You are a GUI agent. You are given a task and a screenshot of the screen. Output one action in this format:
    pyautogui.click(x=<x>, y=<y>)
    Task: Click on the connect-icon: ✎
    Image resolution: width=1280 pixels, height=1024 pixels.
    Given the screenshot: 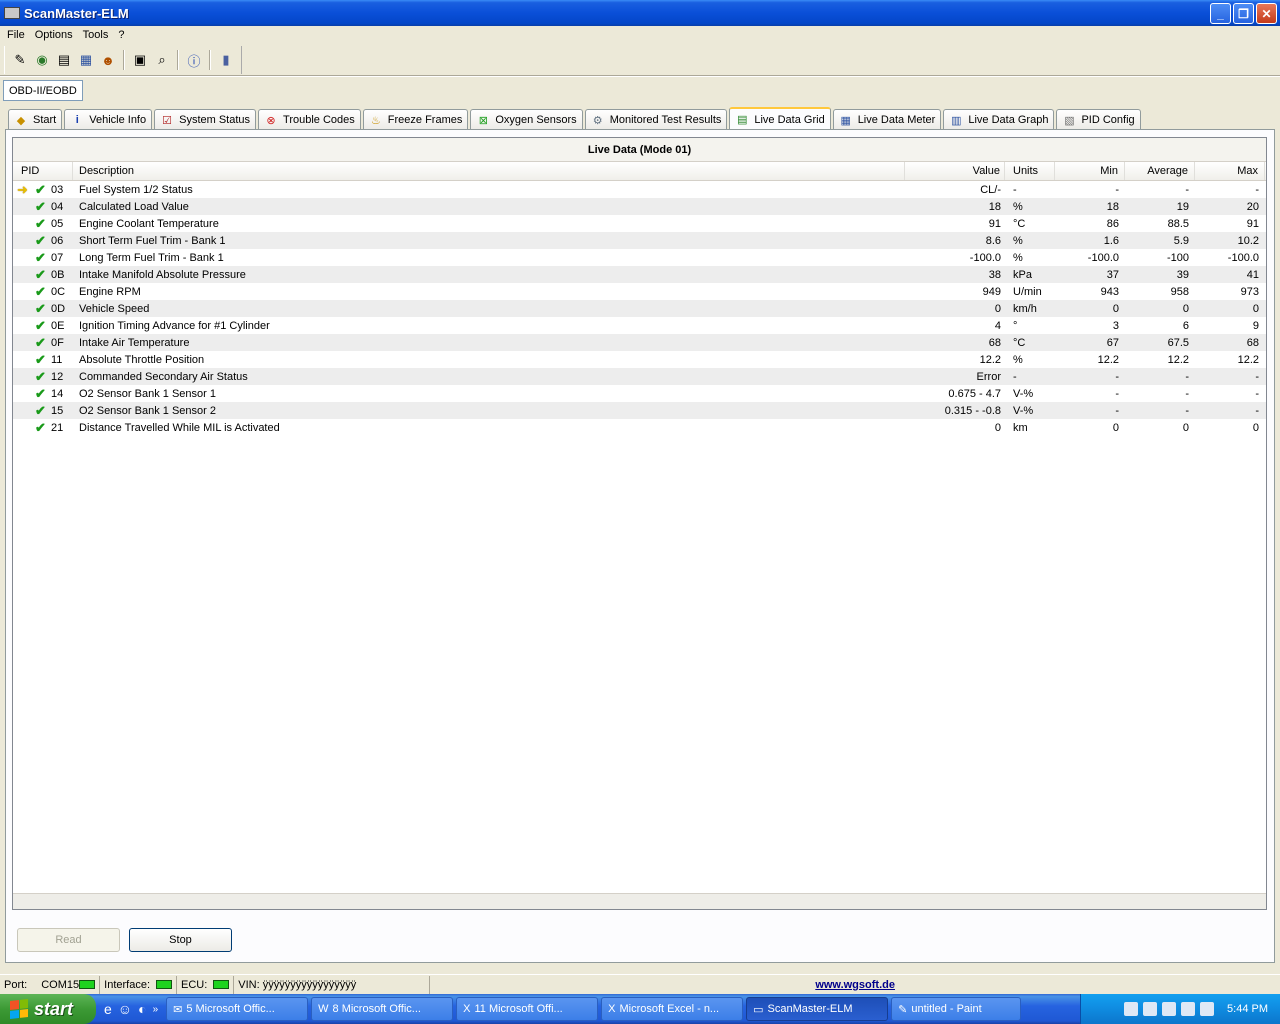 What is the action you would take?
    pyautogui.click(x=20, y=60)
    